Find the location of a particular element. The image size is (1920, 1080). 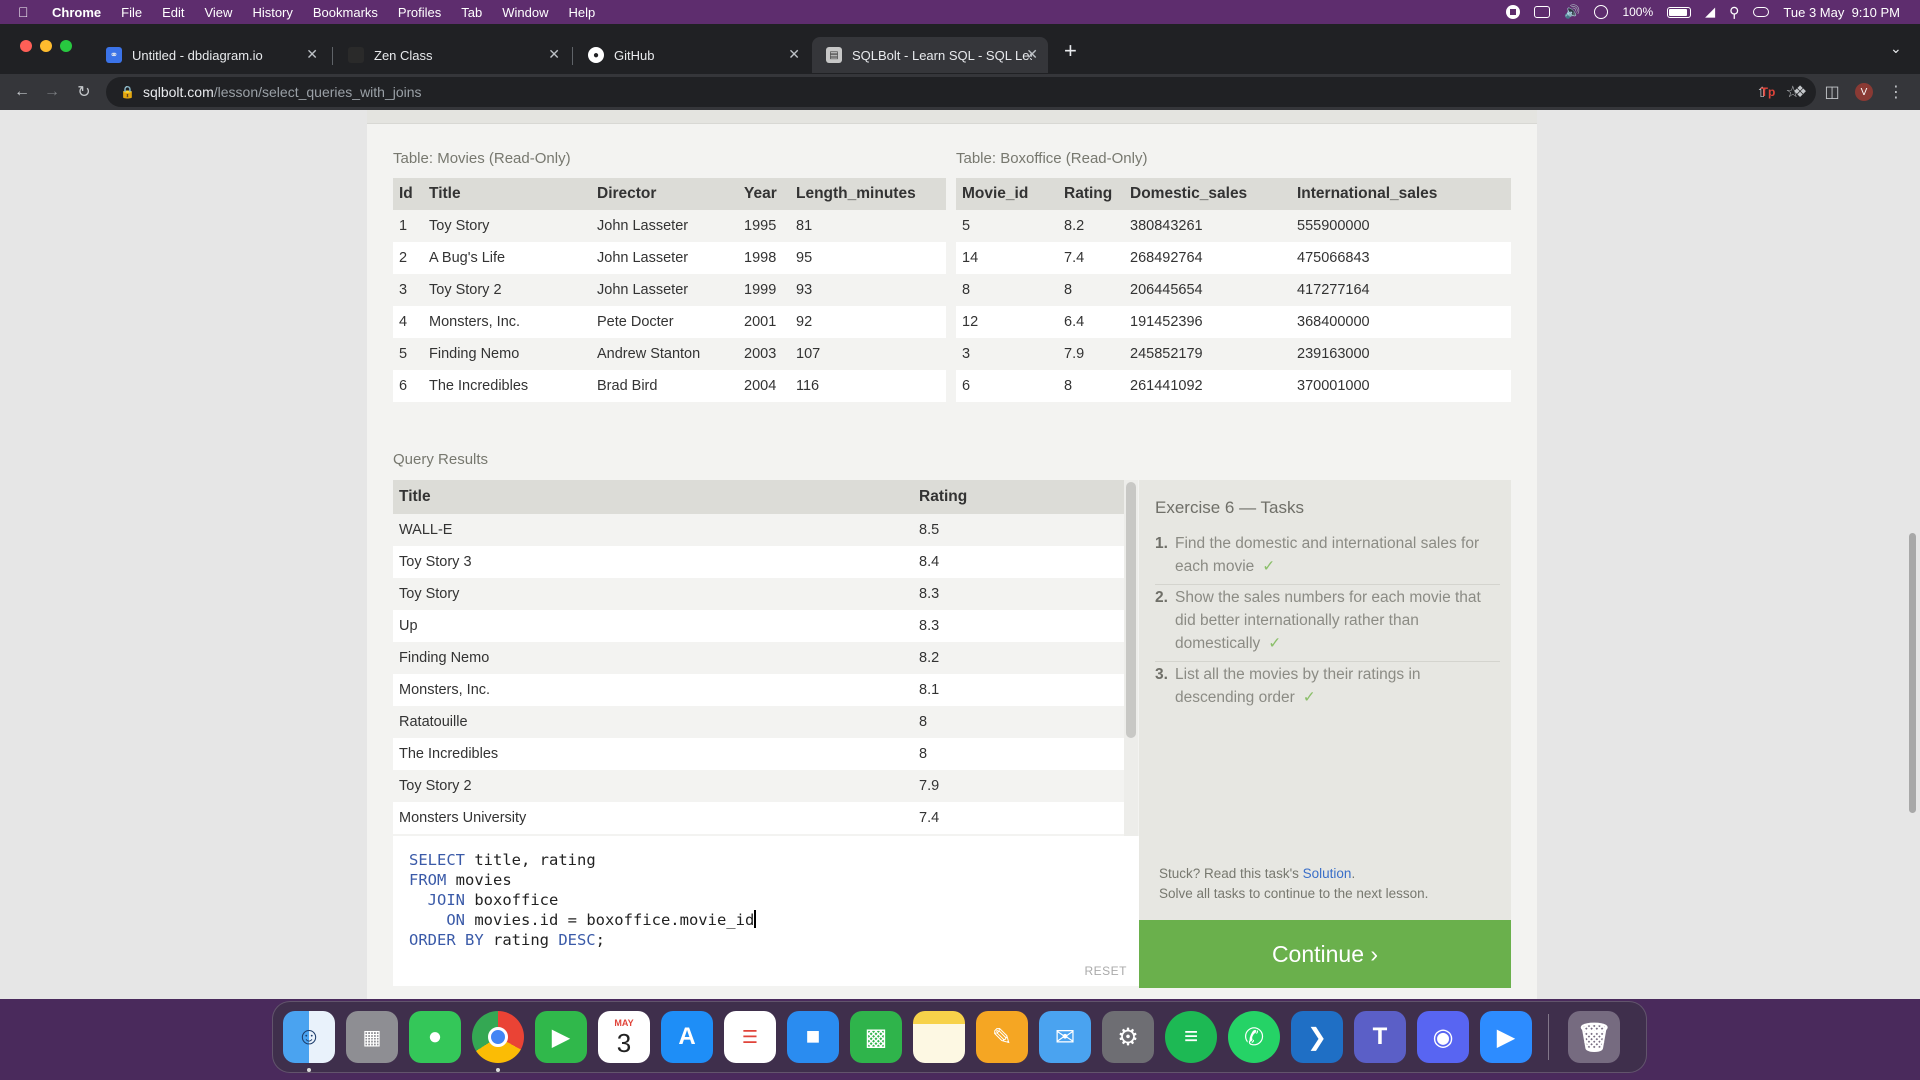

menu-window: Window is located at coordinates (525, 12).